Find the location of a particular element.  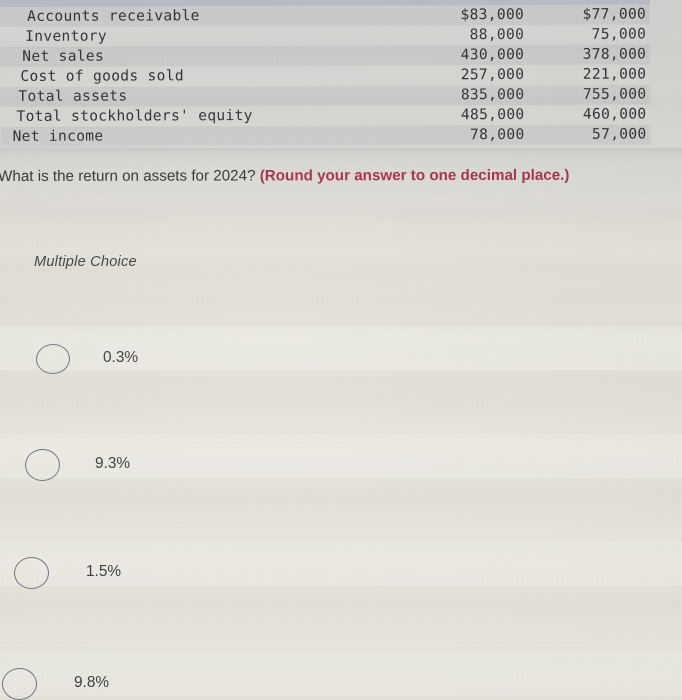

row-label: Total stockholders' equity is located at coordinates (134, 116).